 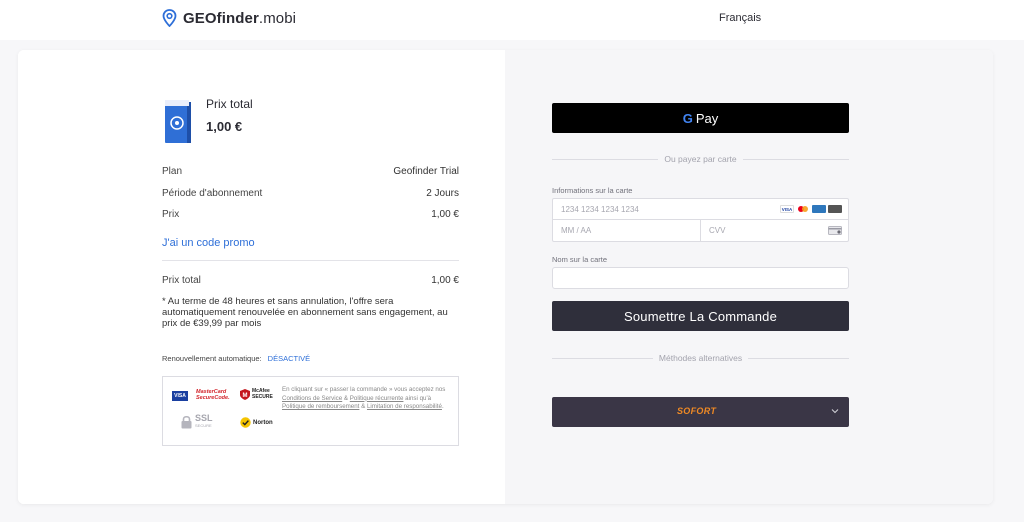 I want to click on row-value: Geofinder Trial, so click(x=426, y=171).